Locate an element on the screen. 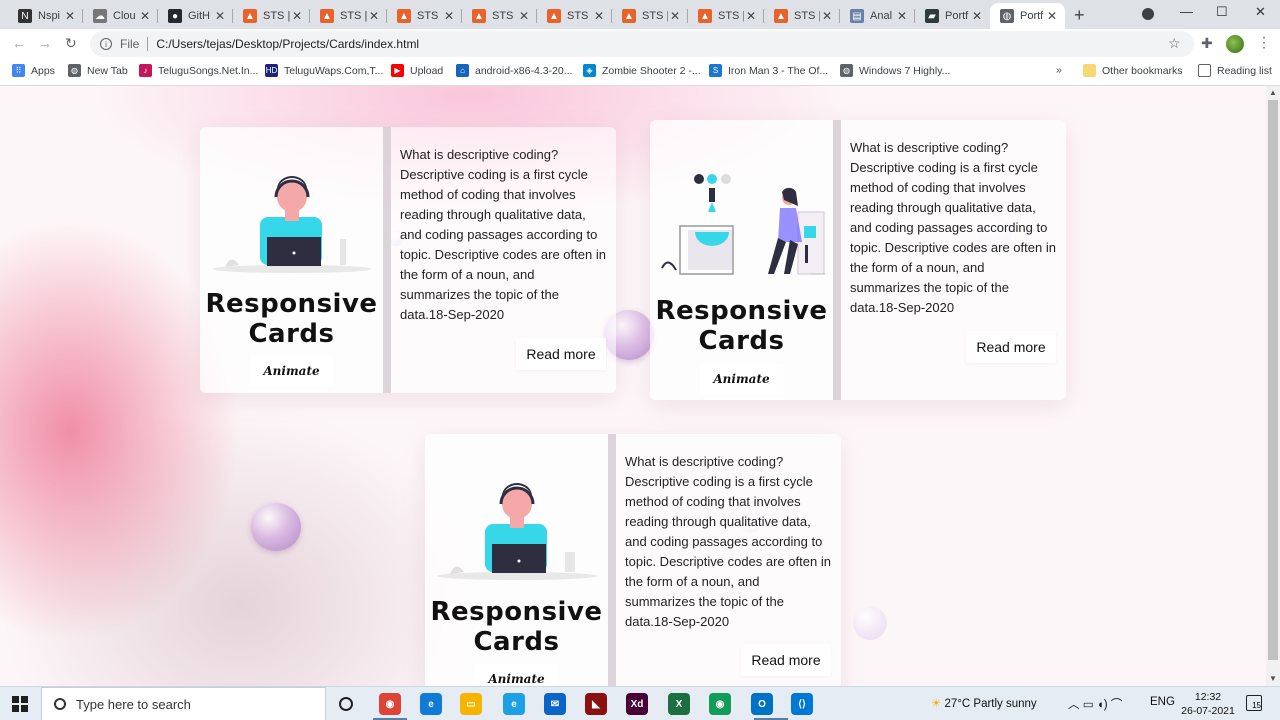 This screenshot has height=720, width=1280. minimize-button: — is located at coordinates (1186, 11).